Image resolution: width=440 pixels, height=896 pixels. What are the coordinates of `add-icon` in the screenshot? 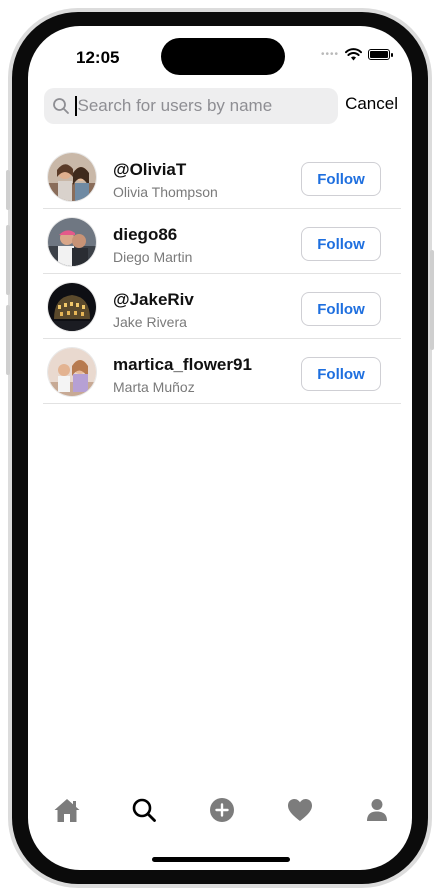 It's located at (222, 810).